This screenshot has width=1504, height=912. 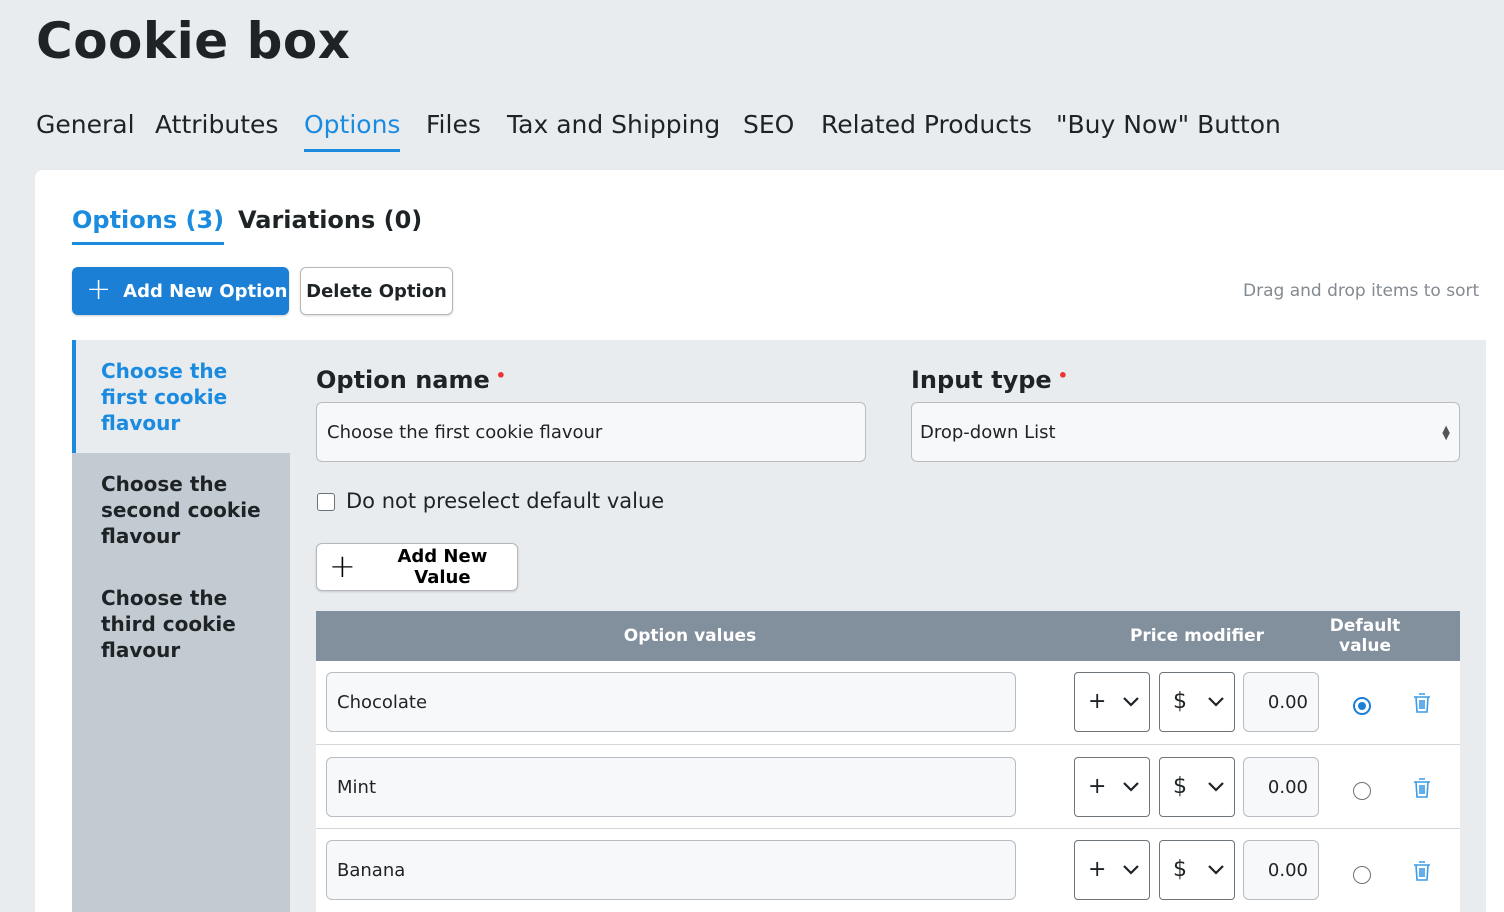 I want to click on tab-tax-and-shipping: Tax and Shipping, so click(x=613, y=130).